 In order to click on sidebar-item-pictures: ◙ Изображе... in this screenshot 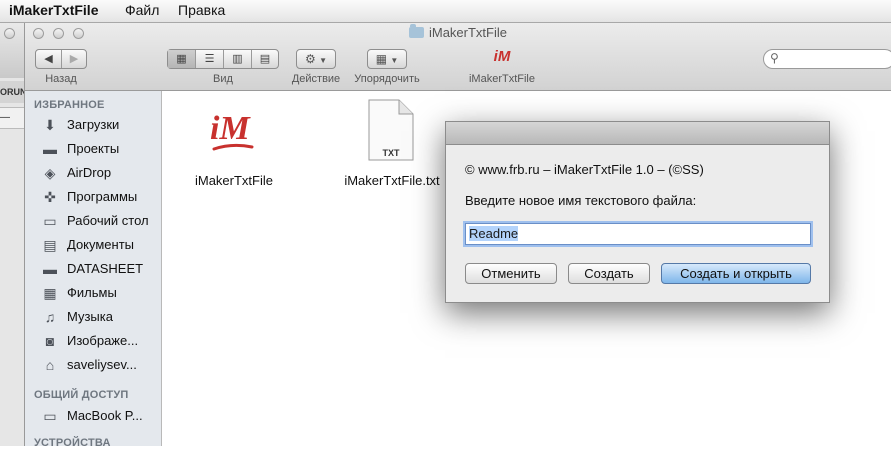, I will do `click(101, 341)`.